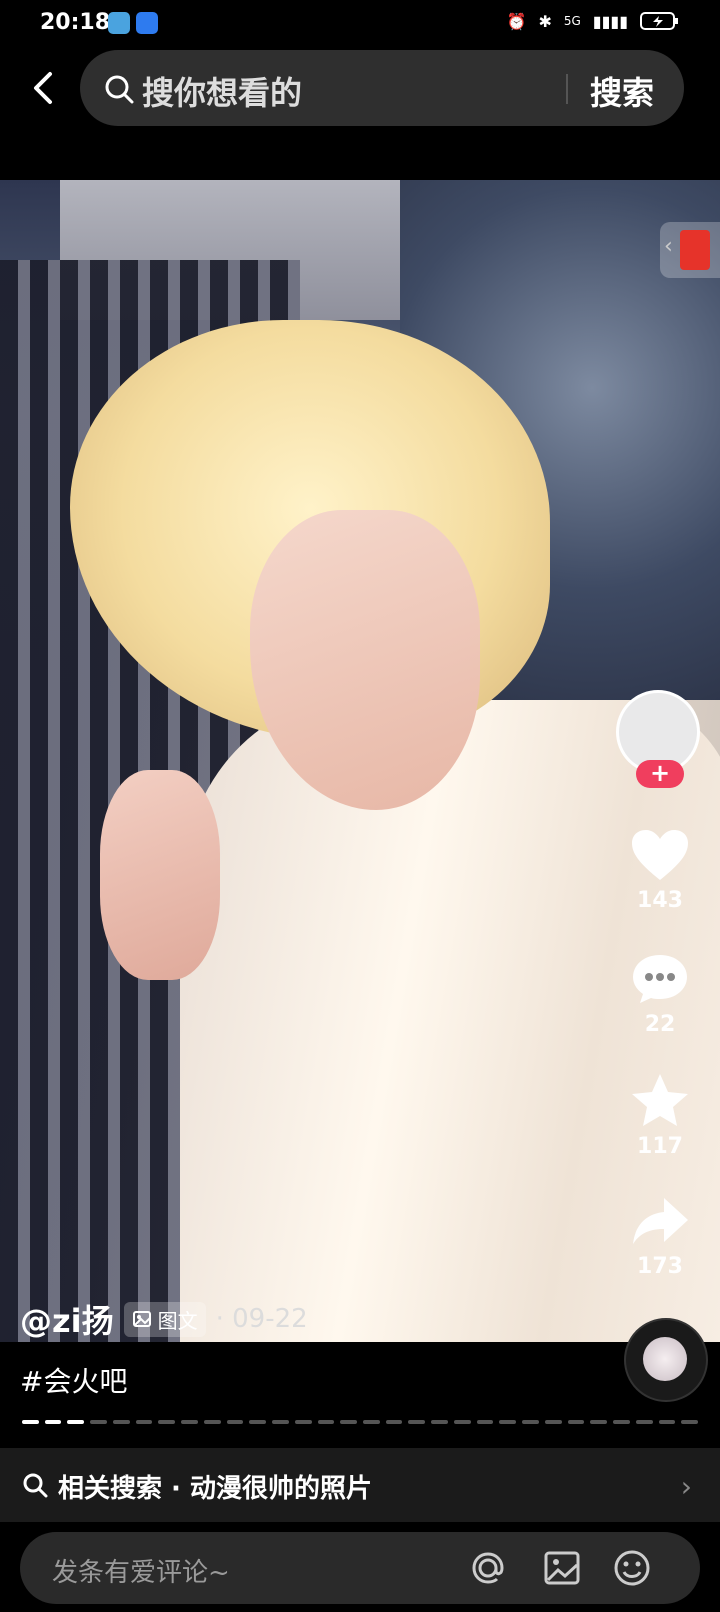 The image size is (720, 1612). What do you see at coordinates (222, 91) in the screenshot?
I see `search-input: 搜你想看的` at bounding box center [222, 91].